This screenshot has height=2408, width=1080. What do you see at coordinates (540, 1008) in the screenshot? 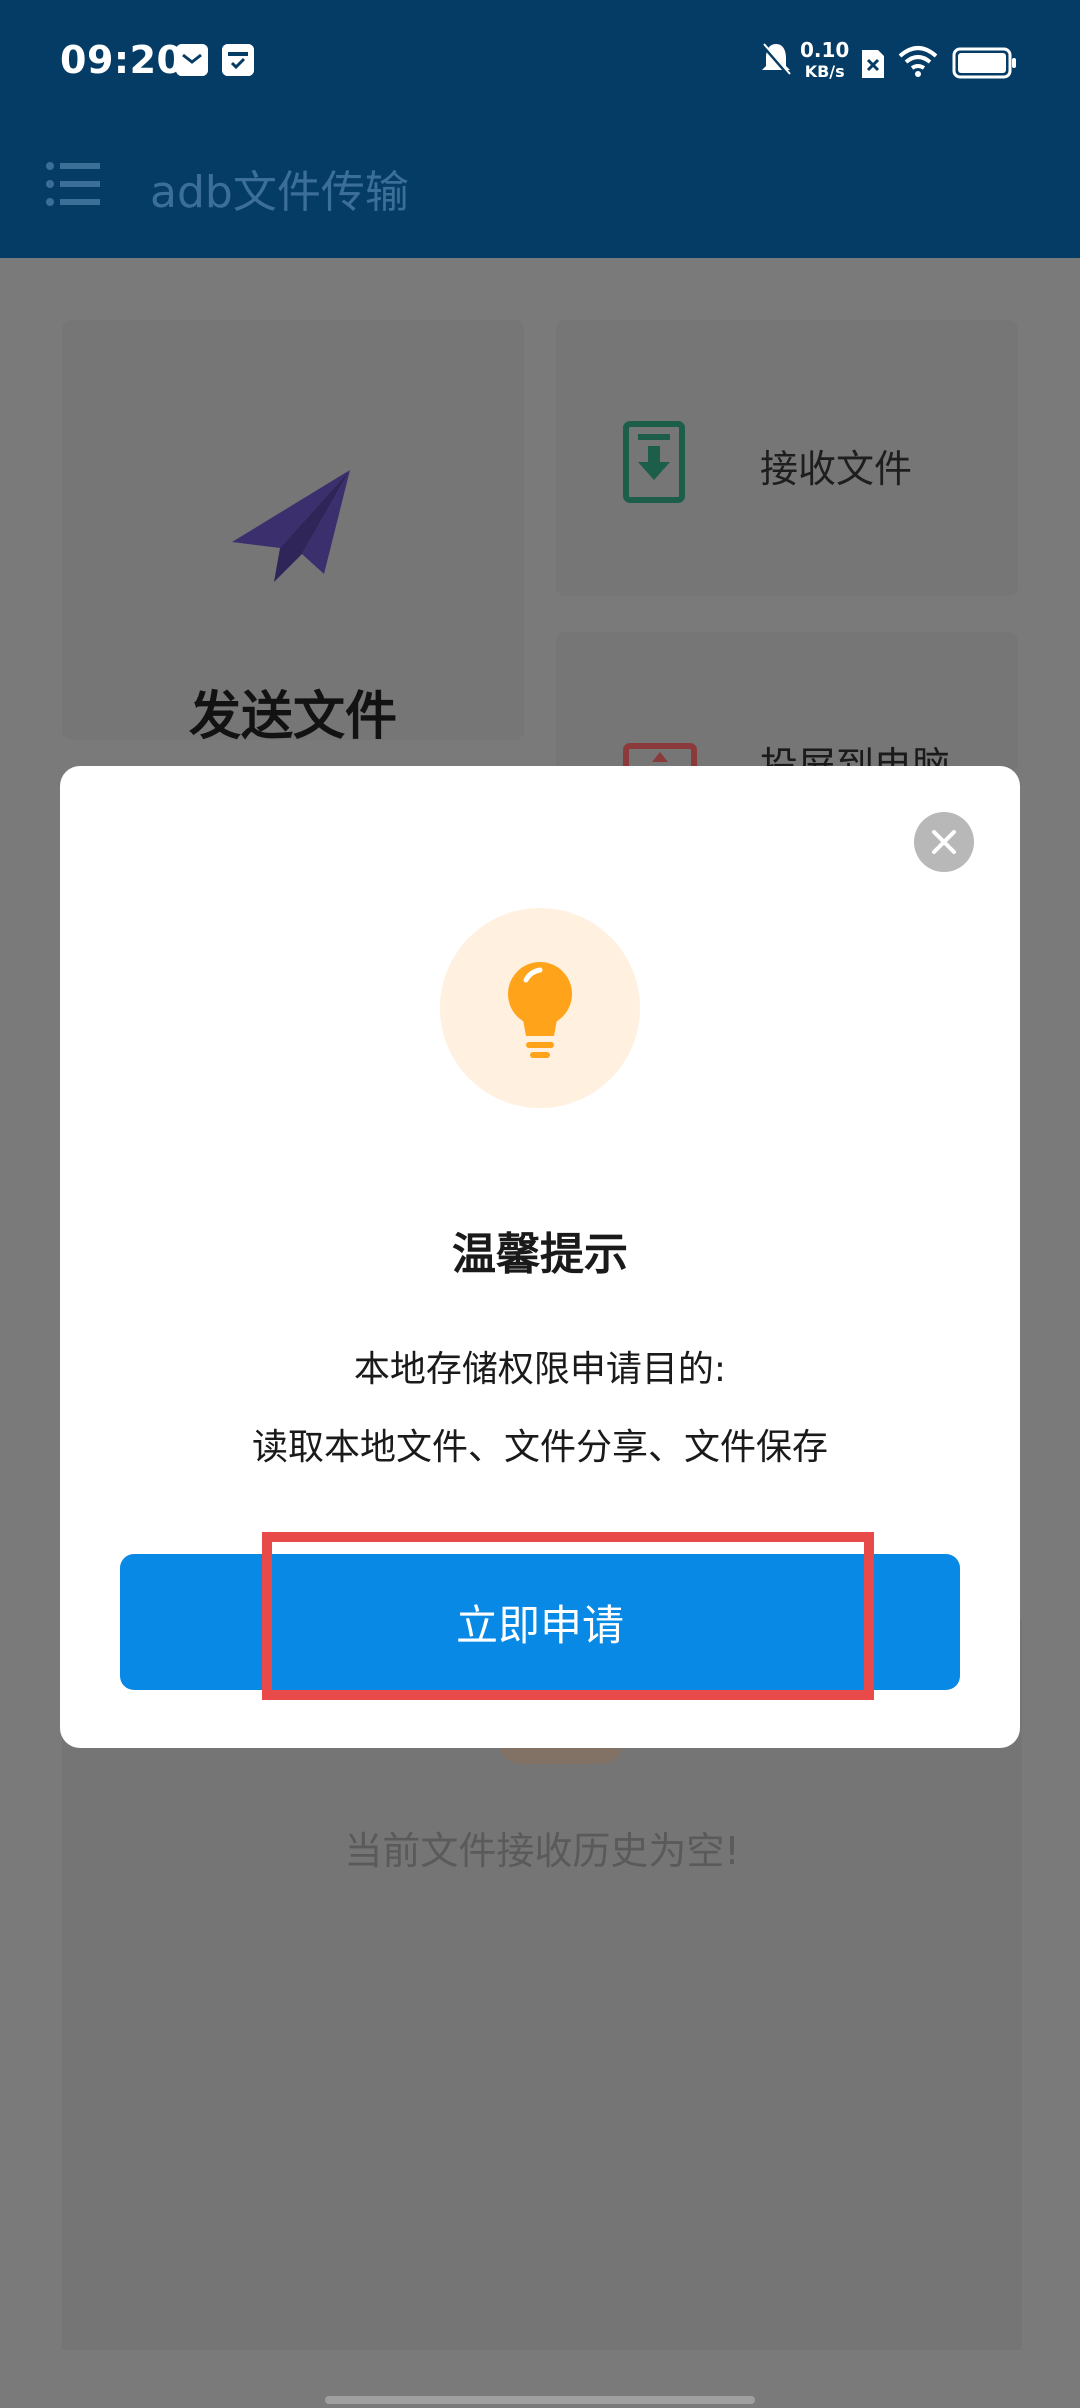
I see `lightbulb-icon` at bounding box center [540, 1008].